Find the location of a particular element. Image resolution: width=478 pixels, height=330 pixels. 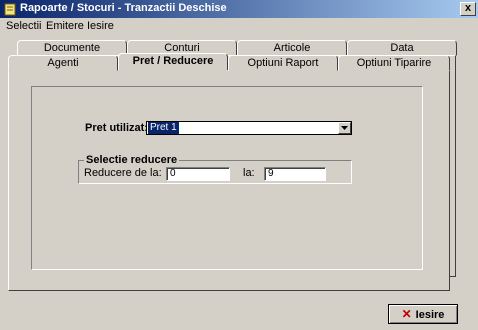

chevron-down-icon is located at coordinates (344, 128).